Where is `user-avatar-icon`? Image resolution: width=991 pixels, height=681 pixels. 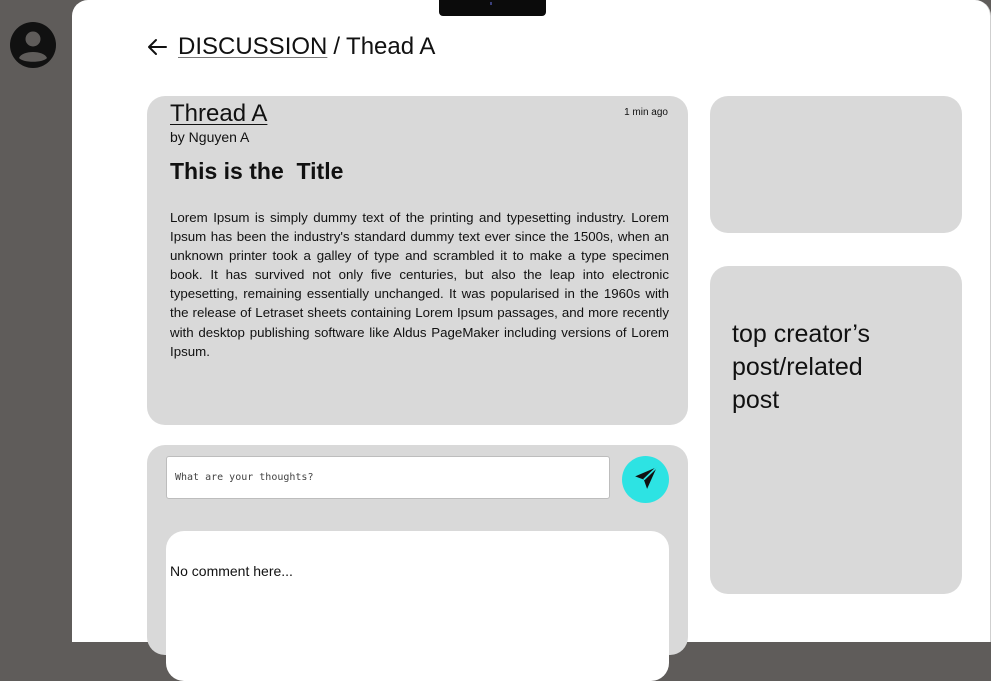
user-avatar-icon is located at coordinates (33, 45).